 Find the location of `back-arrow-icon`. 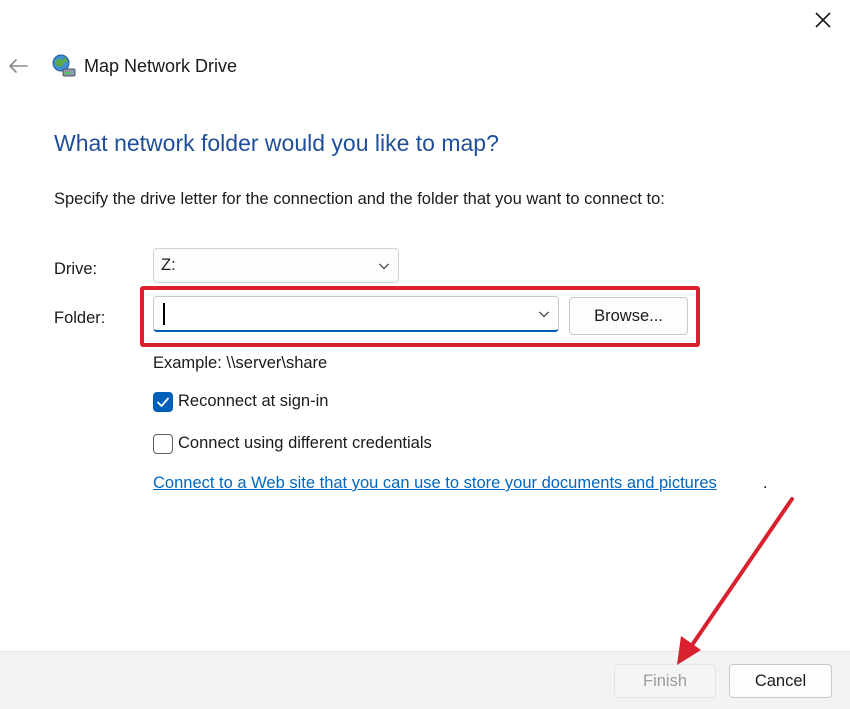

back-arrow-icon is located at coordinates (18, 66).